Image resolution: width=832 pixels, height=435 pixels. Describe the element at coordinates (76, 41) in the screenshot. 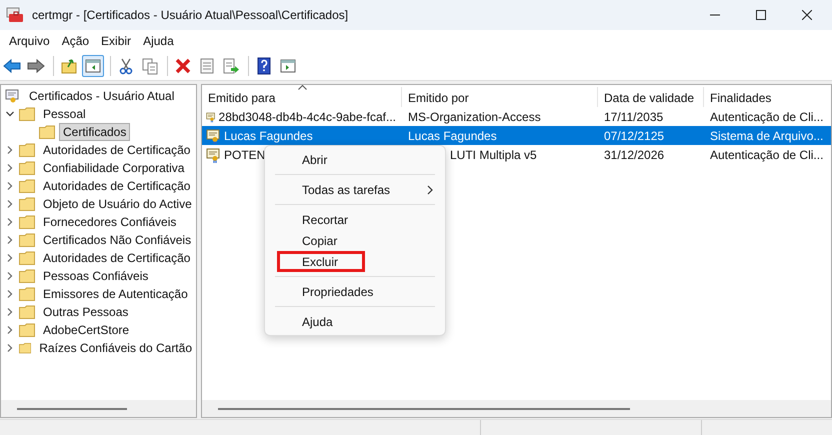

I see `menu-item: Ação` at that location.